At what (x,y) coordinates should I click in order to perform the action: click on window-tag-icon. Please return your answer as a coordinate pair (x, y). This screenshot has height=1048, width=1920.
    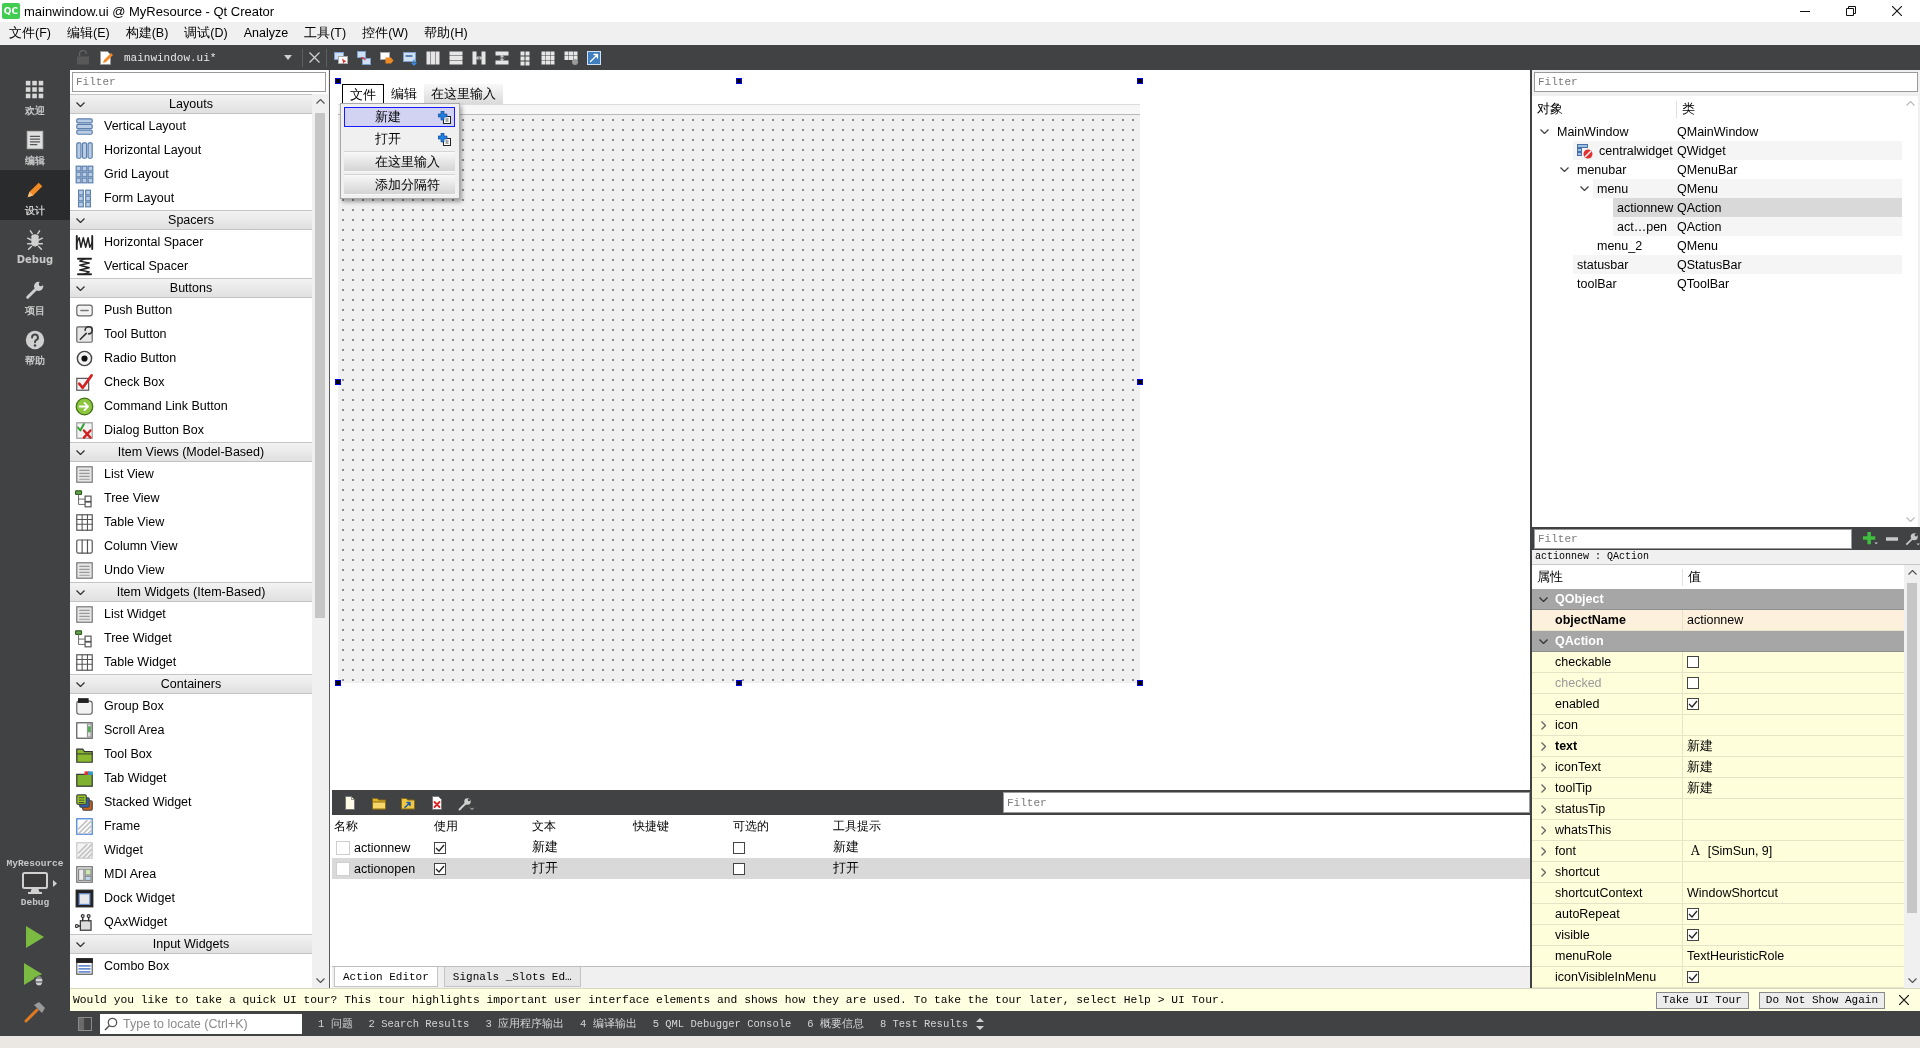
    Looking at the image, I should click on (387, 57).